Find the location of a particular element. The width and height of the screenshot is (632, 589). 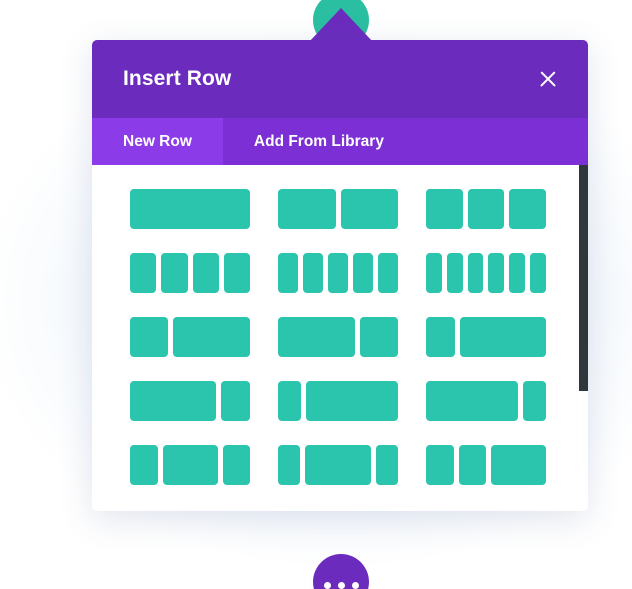

layout-option-fifth-three-fifths-fifth is located at coordinates (338, 465).